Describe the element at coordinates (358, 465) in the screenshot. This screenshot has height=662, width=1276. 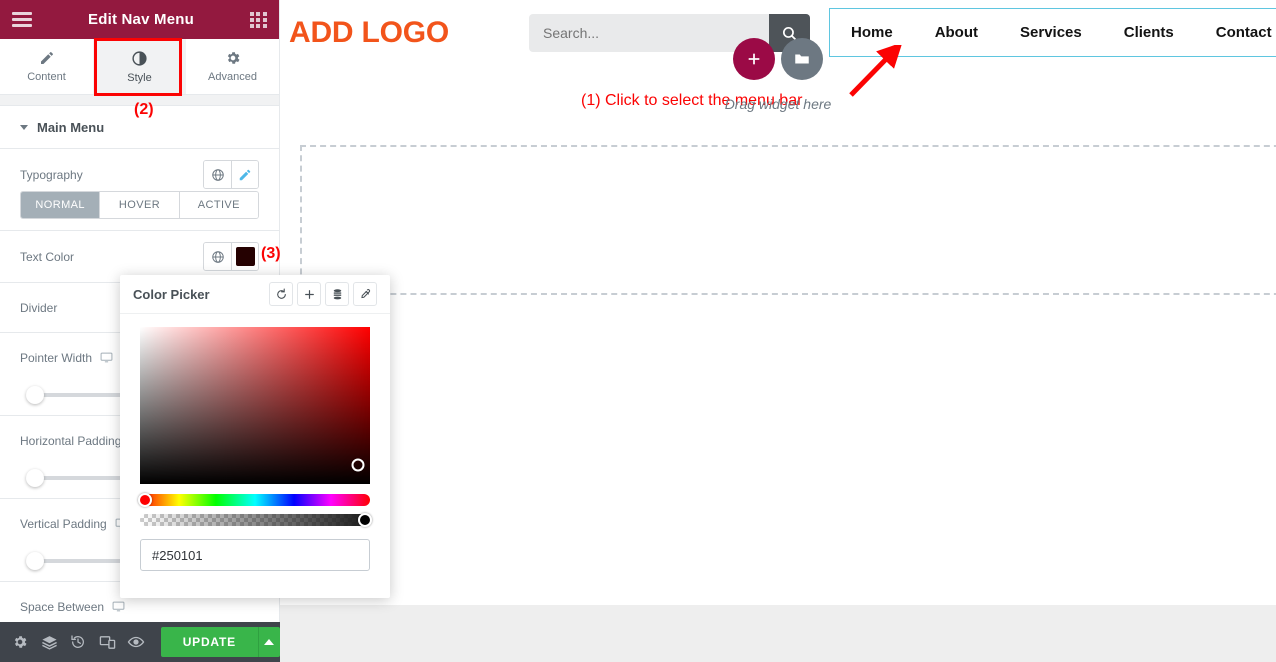
I see `saturation-handle` at that location.